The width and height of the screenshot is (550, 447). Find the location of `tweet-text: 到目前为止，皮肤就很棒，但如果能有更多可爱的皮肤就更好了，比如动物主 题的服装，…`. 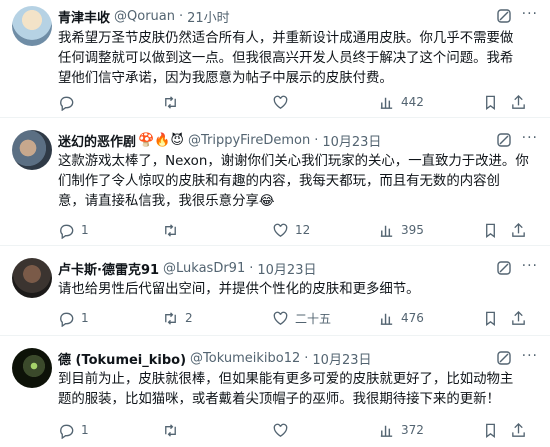

tweet-text: 到目前为止，皮肤就很棒，但如果能有更多可爱的皮肤就更好了，比如动物主 题的服装，… is located at coordinates (297, 390).